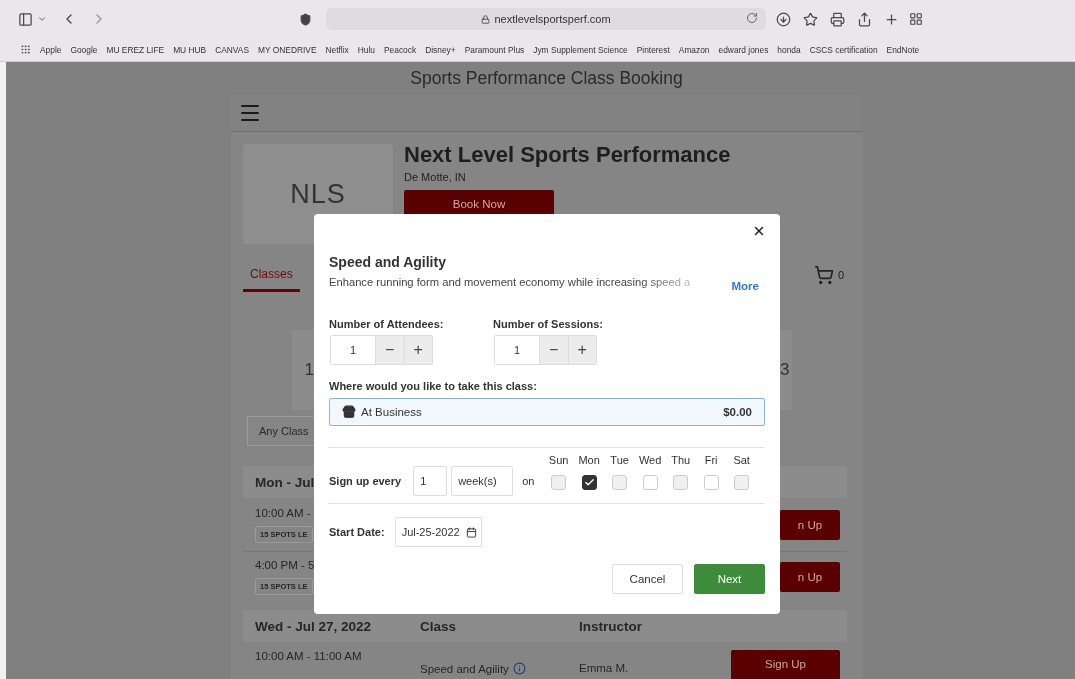 The image size is (1075, 679). Describe the element at coordinates (741, 460) in the screenshot. I see `day-label: Sat` at that location.